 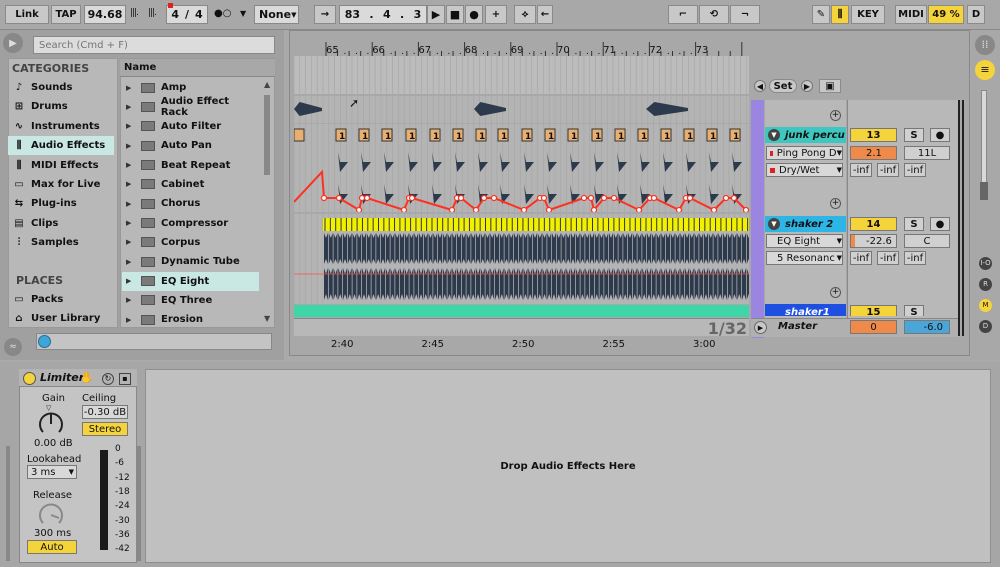 What do you see at coordinates (299, 135) in the screenshot?
I see `clip-header` at bounding box center [299, 135].